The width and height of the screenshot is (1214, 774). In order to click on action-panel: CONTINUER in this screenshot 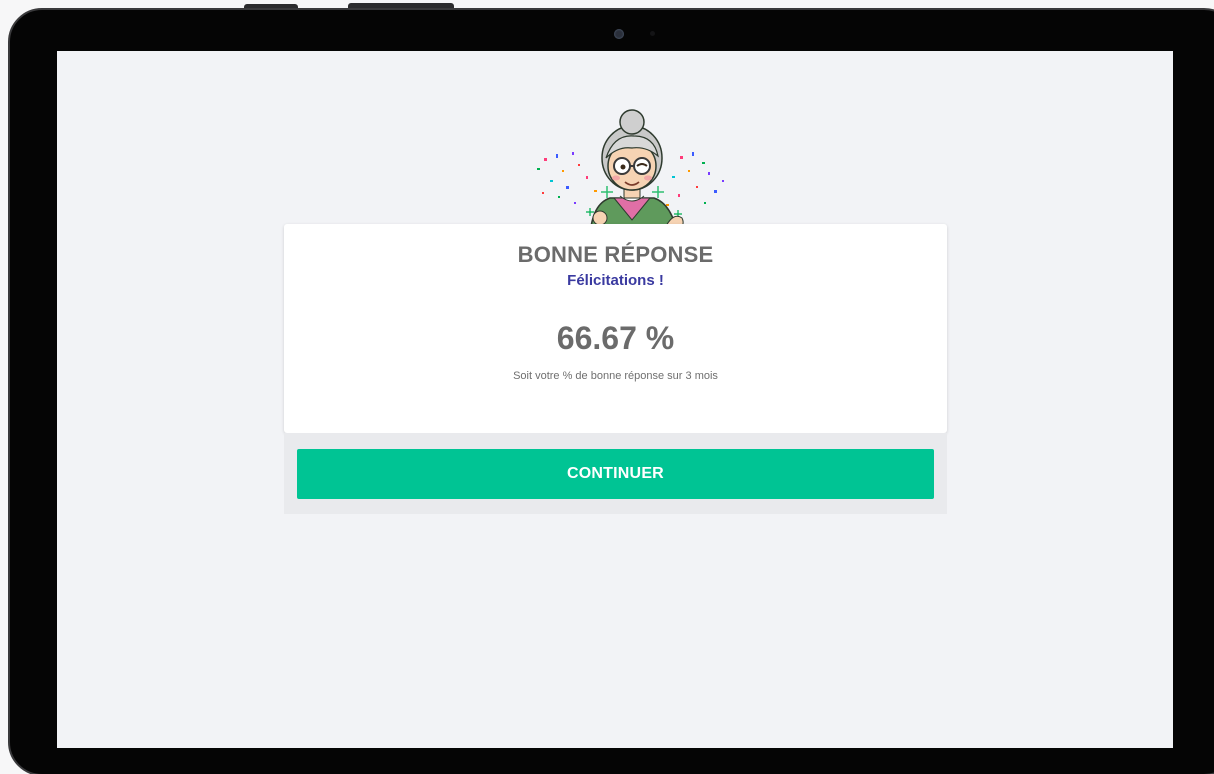, I will do `click(615, 473)`.